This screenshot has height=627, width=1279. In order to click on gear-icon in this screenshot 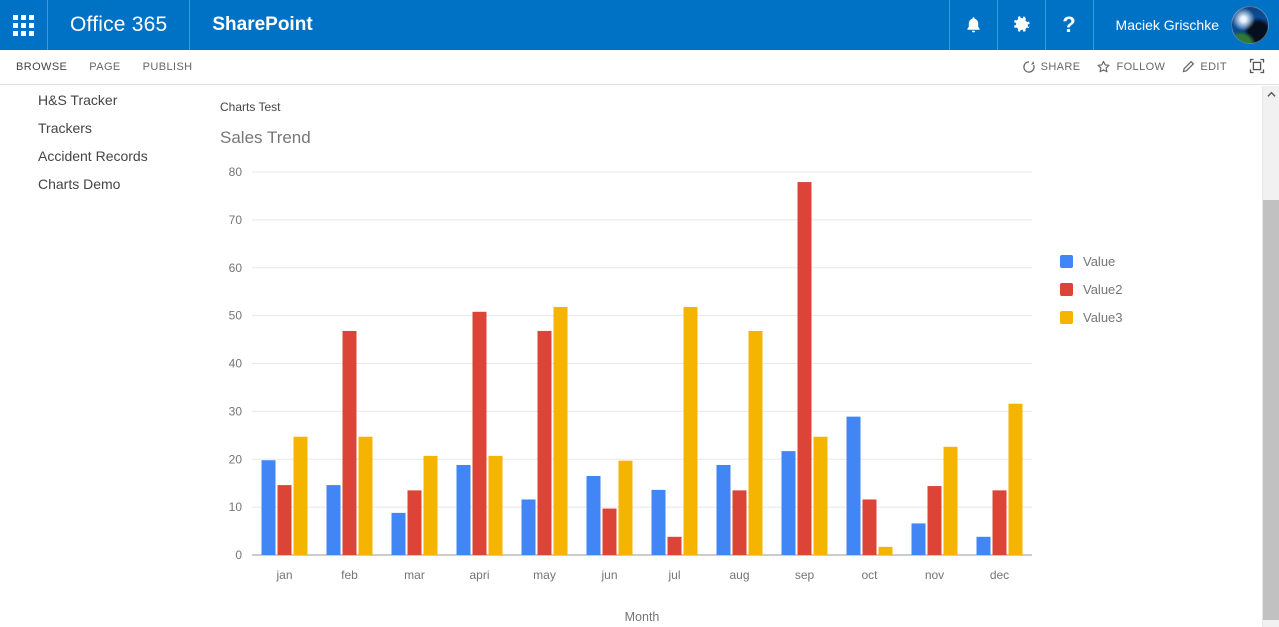, I will do `click(1020, 25)`.